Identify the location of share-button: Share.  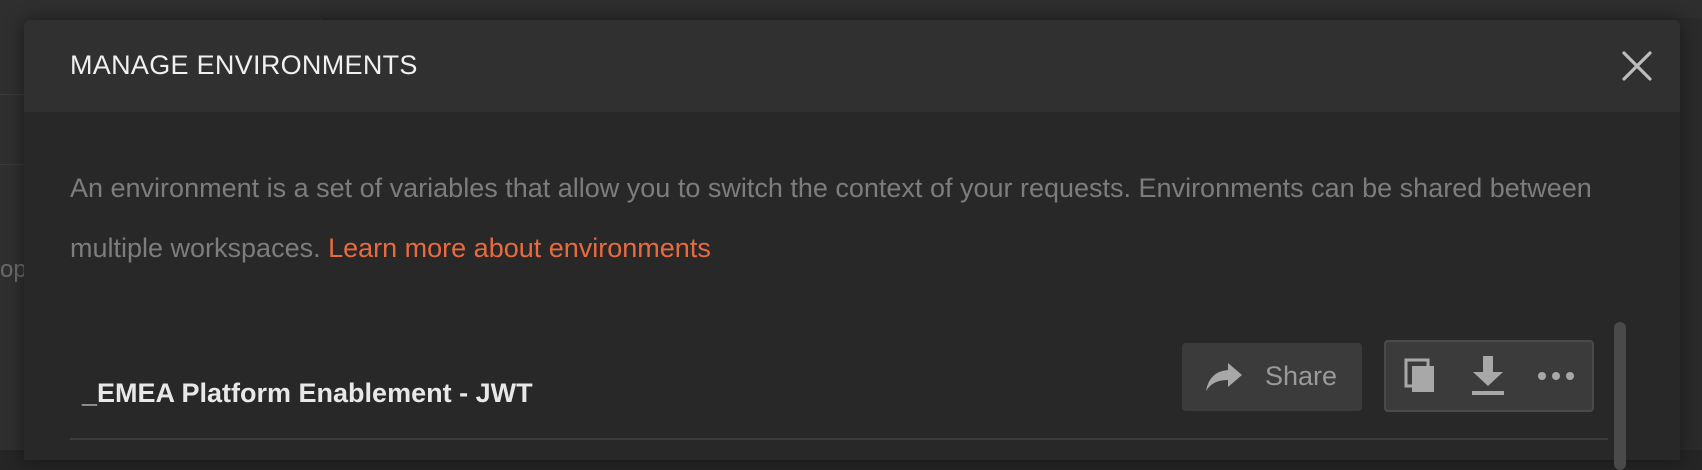
(1272, 377).